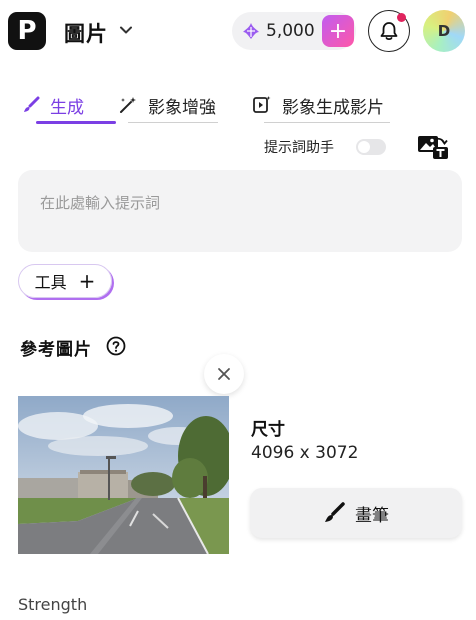  Describe the element at coordinates (116, 346) in the screenshot. I see `help-icon` at that location.